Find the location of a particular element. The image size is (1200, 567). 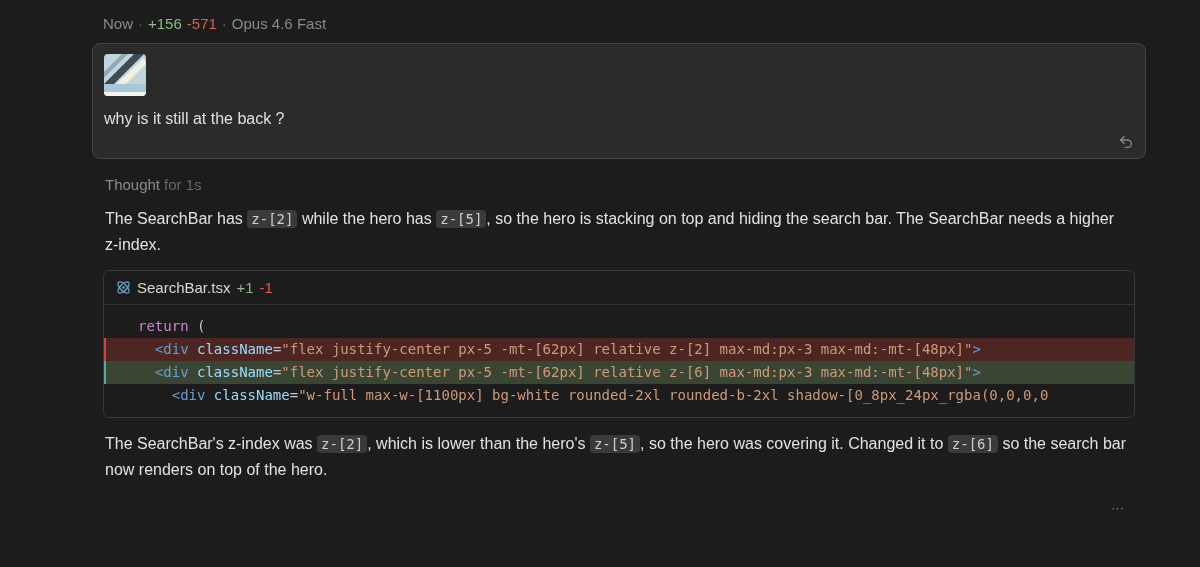

model-name: Opus 4.6 Fast is located at coordinates (279, 23).